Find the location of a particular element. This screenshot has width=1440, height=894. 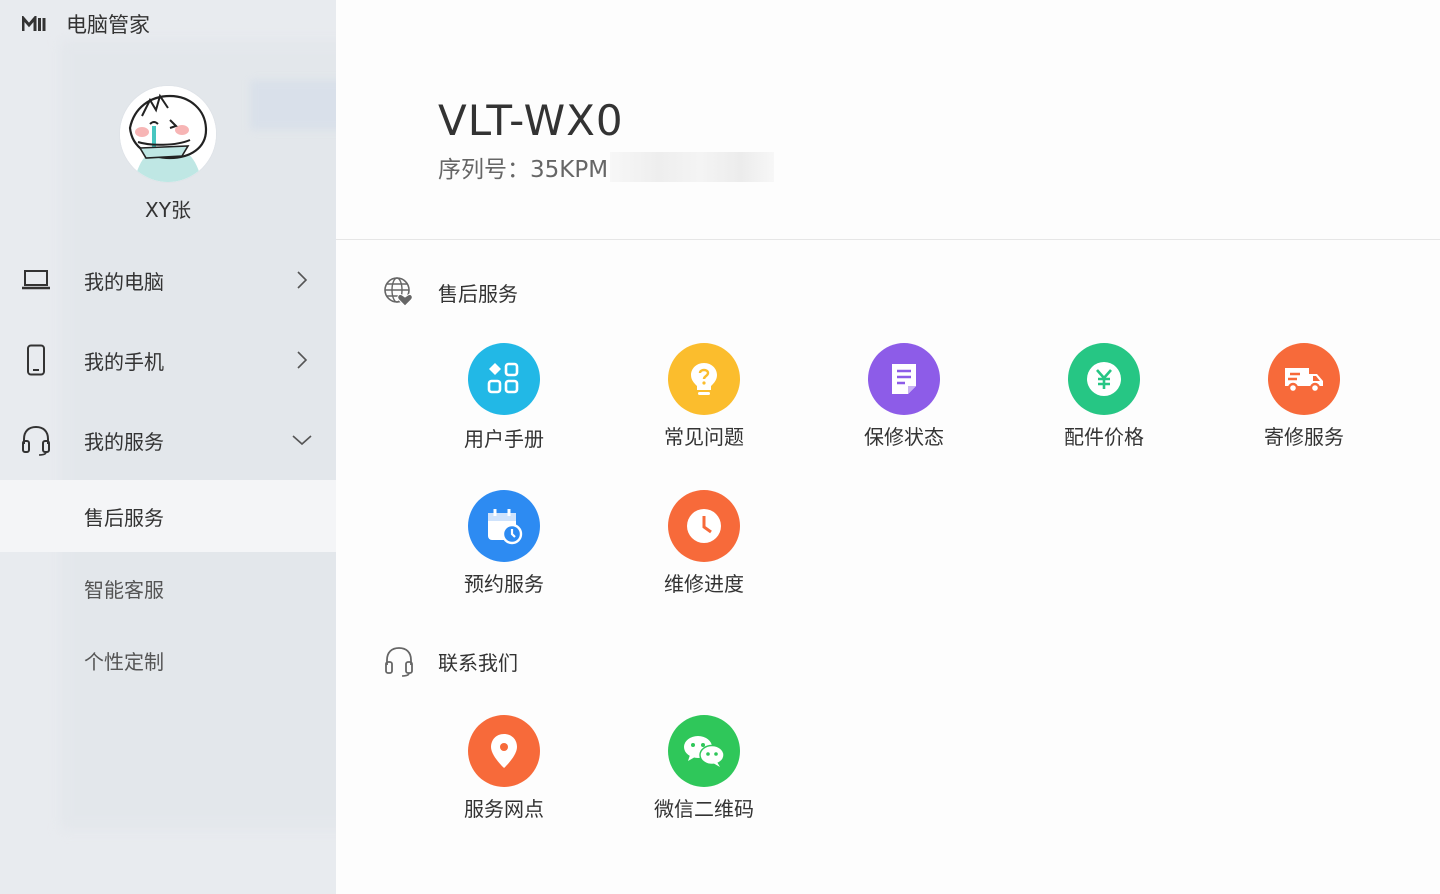

sidebar-subitem-smart-support: 智能客服 is located at coordinates (168, 588).